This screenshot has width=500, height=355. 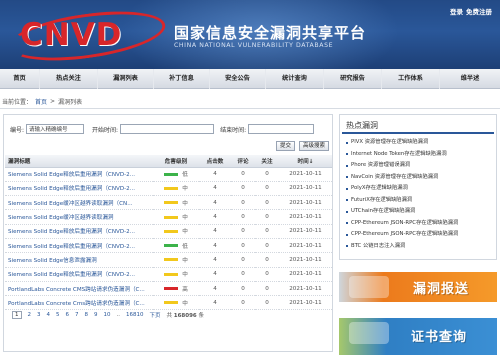 I want to click on table-header-row: 漏洞标题 危害级别 点击数 评论 关注 时间↓, so click(x=168, y=161).